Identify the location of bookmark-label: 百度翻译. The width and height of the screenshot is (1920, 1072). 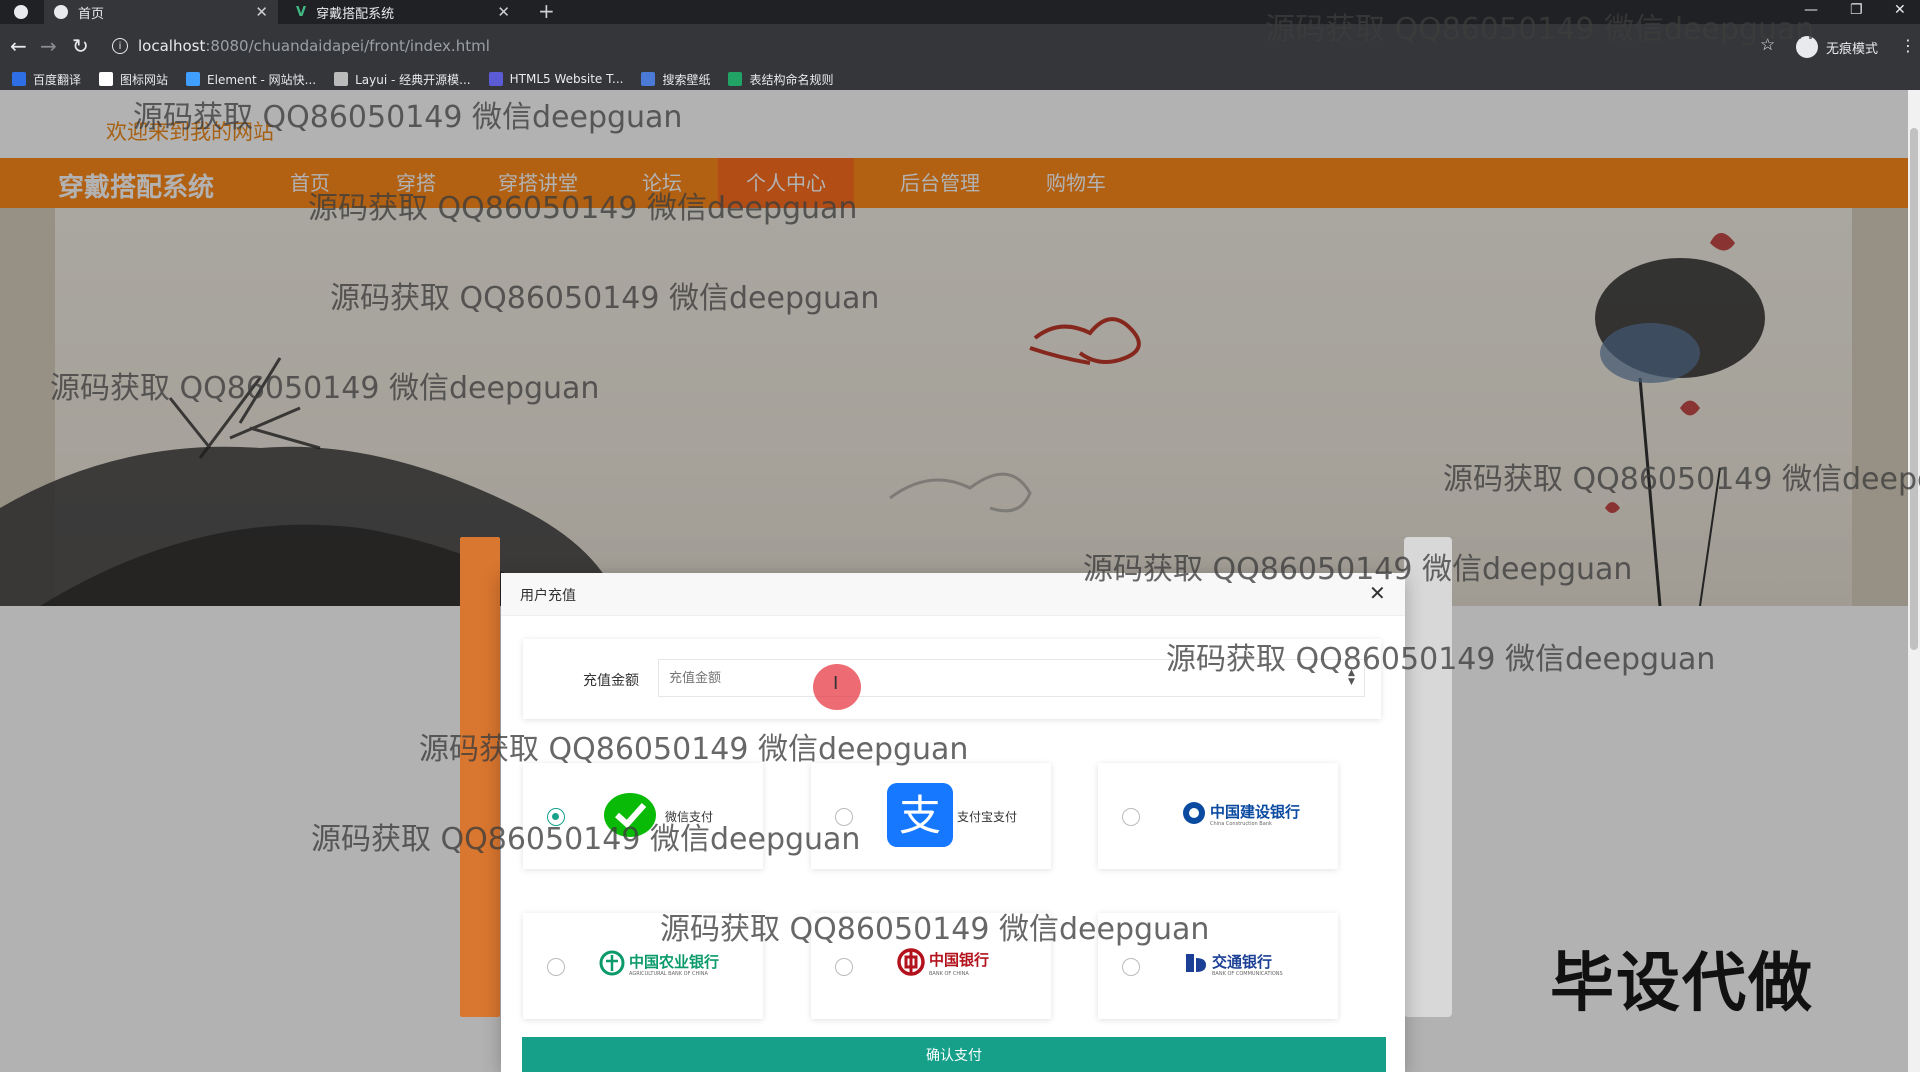
(57, 79).